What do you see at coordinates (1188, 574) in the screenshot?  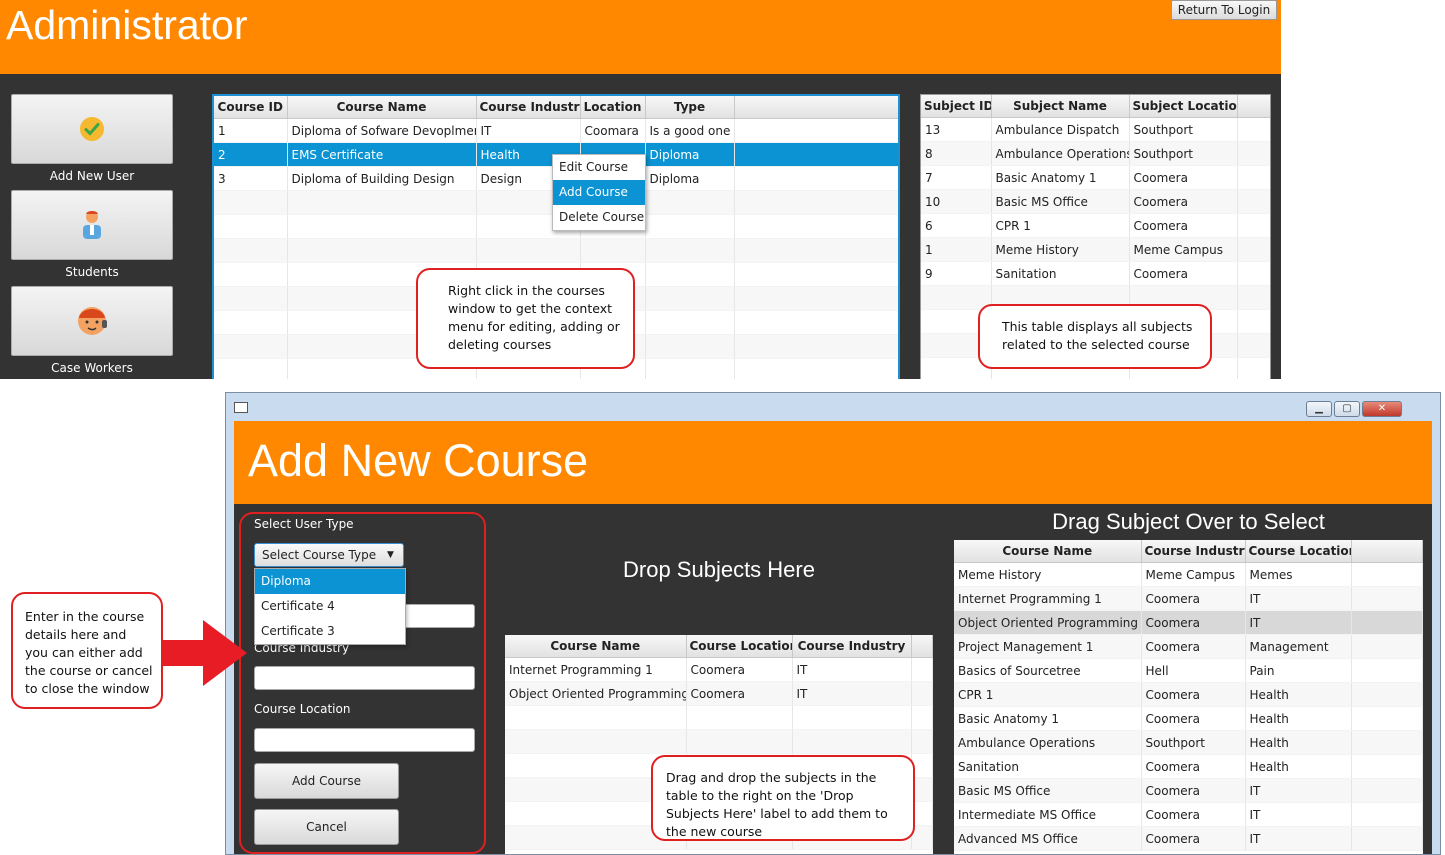 I see `table-row: Meme History Meme Campus Memes` at bounding box center [1188, 574].